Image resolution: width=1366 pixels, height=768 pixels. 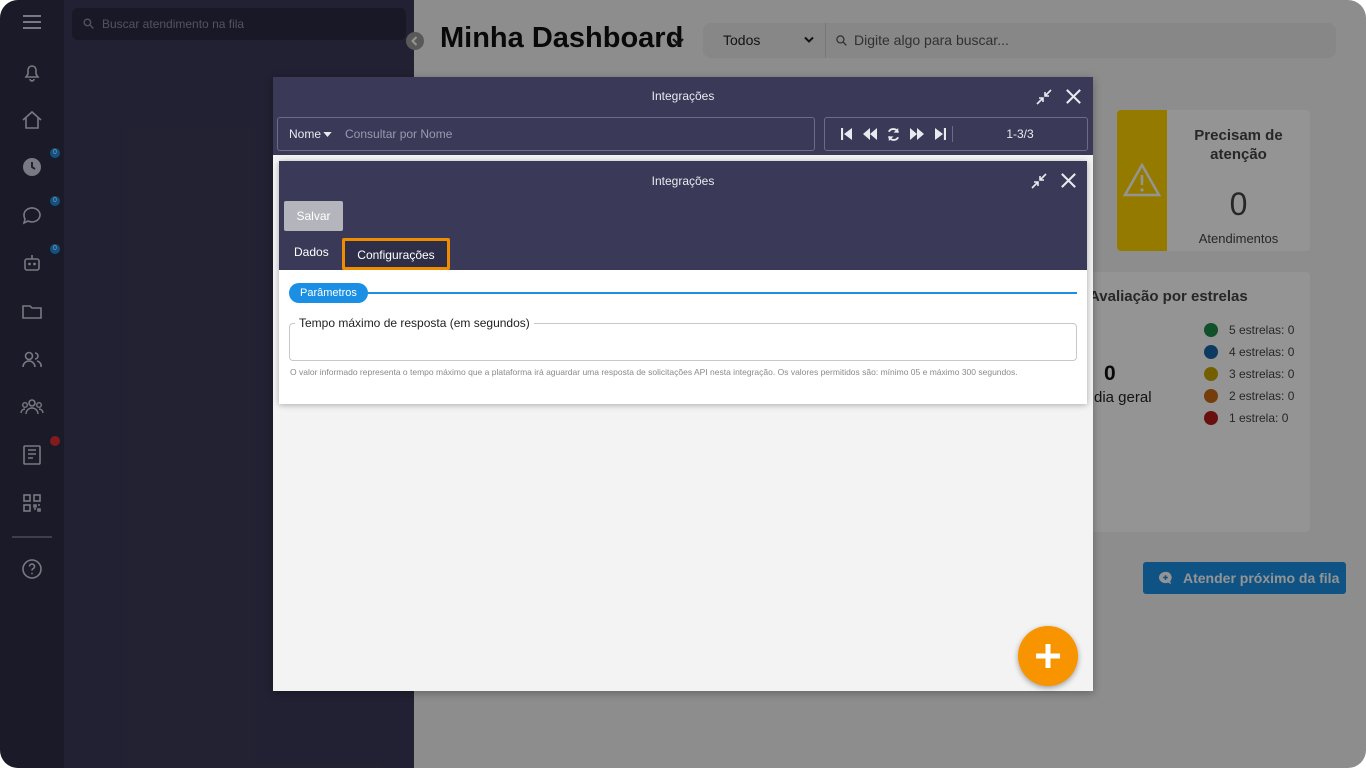 I want to click on editor-title: Integrações, so click(x=683, y=181).